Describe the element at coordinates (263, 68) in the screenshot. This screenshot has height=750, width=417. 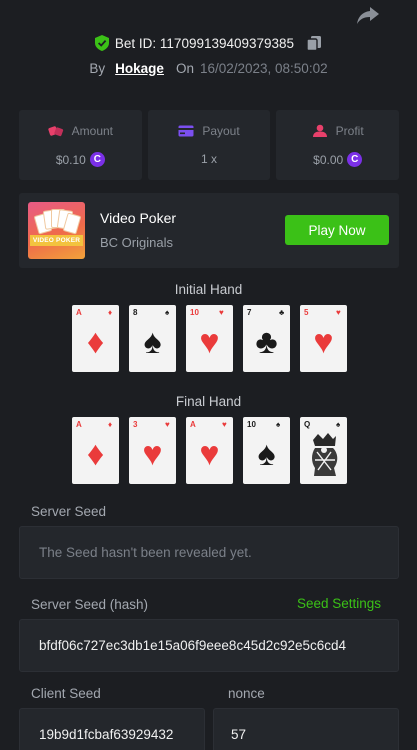
I see `bet-datetime: 16/02/2023, 08:50:02` at that location.